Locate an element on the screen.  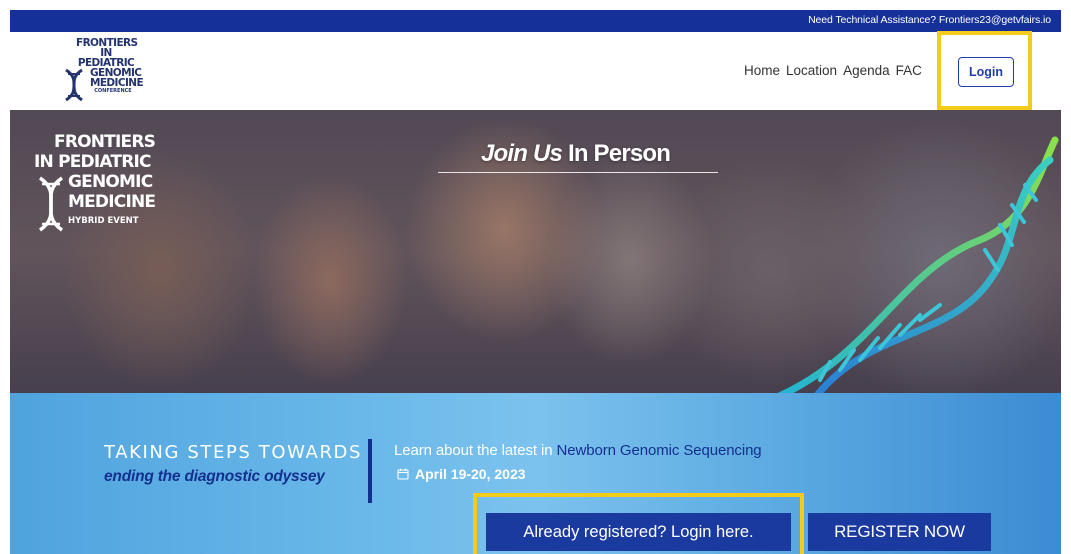
hero-title: Join Us In Person is located at coordinates (576, 154).